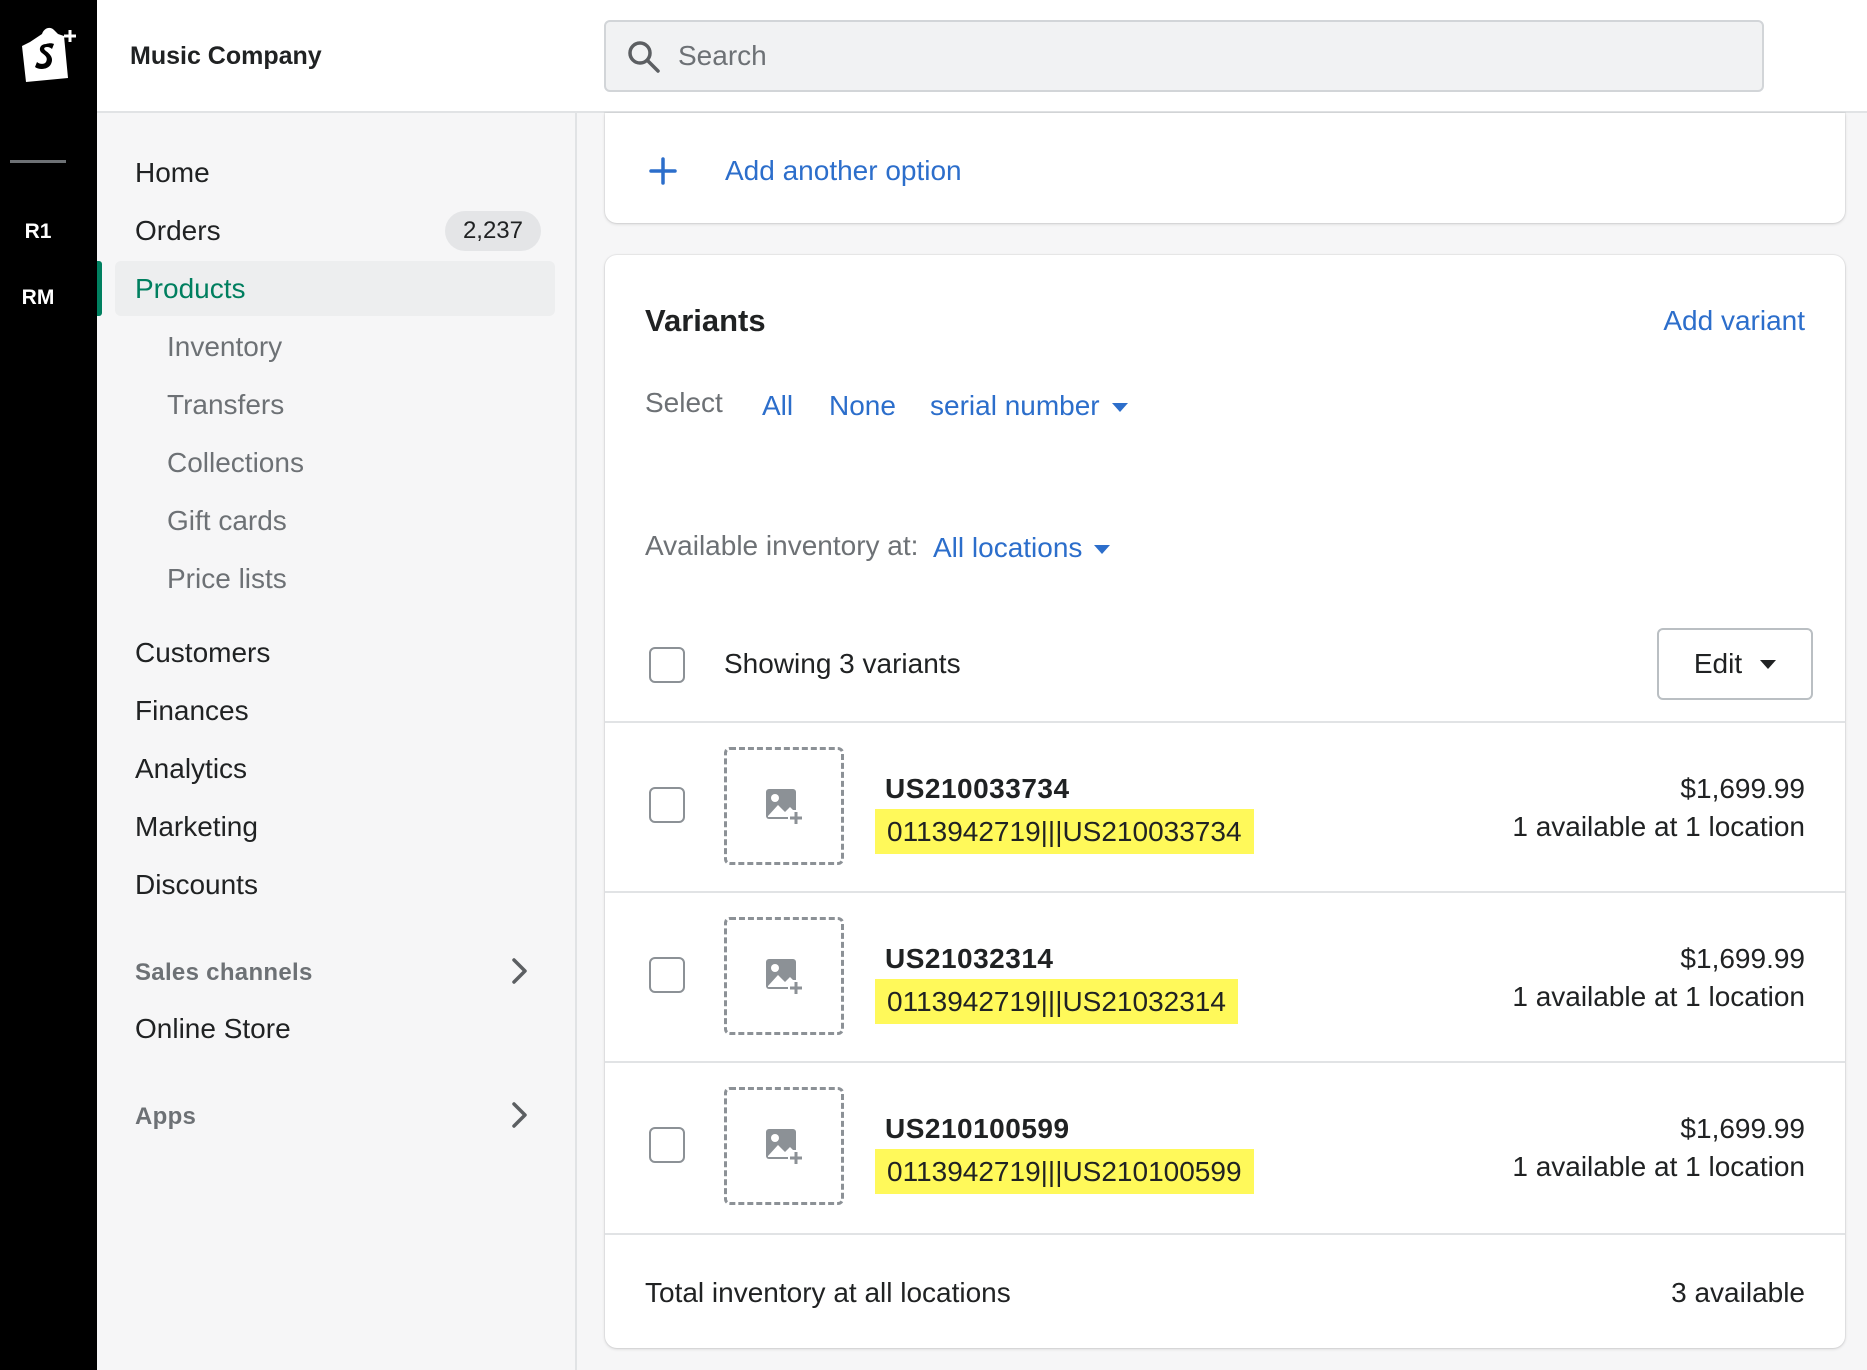  What do you see at coordinates (227, 520) in the screenshot?
I see `sidebar-item-label: Gift cards` at bounding box center [227, 520].